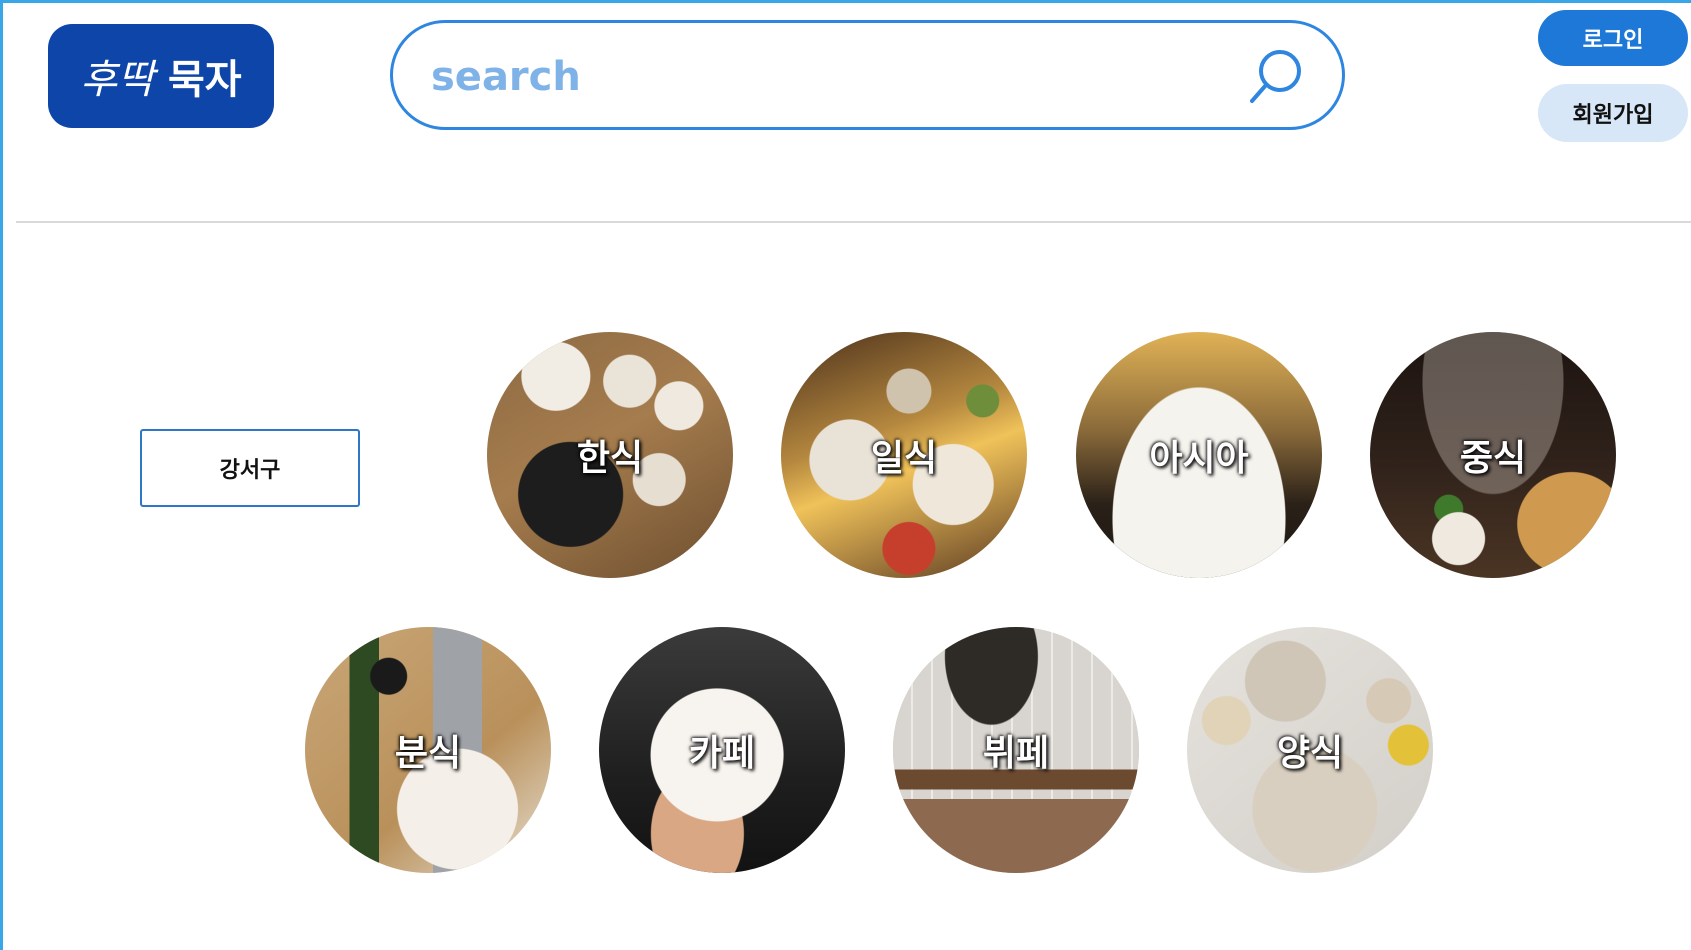 This screenshot has width=1691, height=950. What do you see at coordinates (205, 80) in the screenshot?
I see `logo-bold-text: 묵자` at bounding box center [205, 80].